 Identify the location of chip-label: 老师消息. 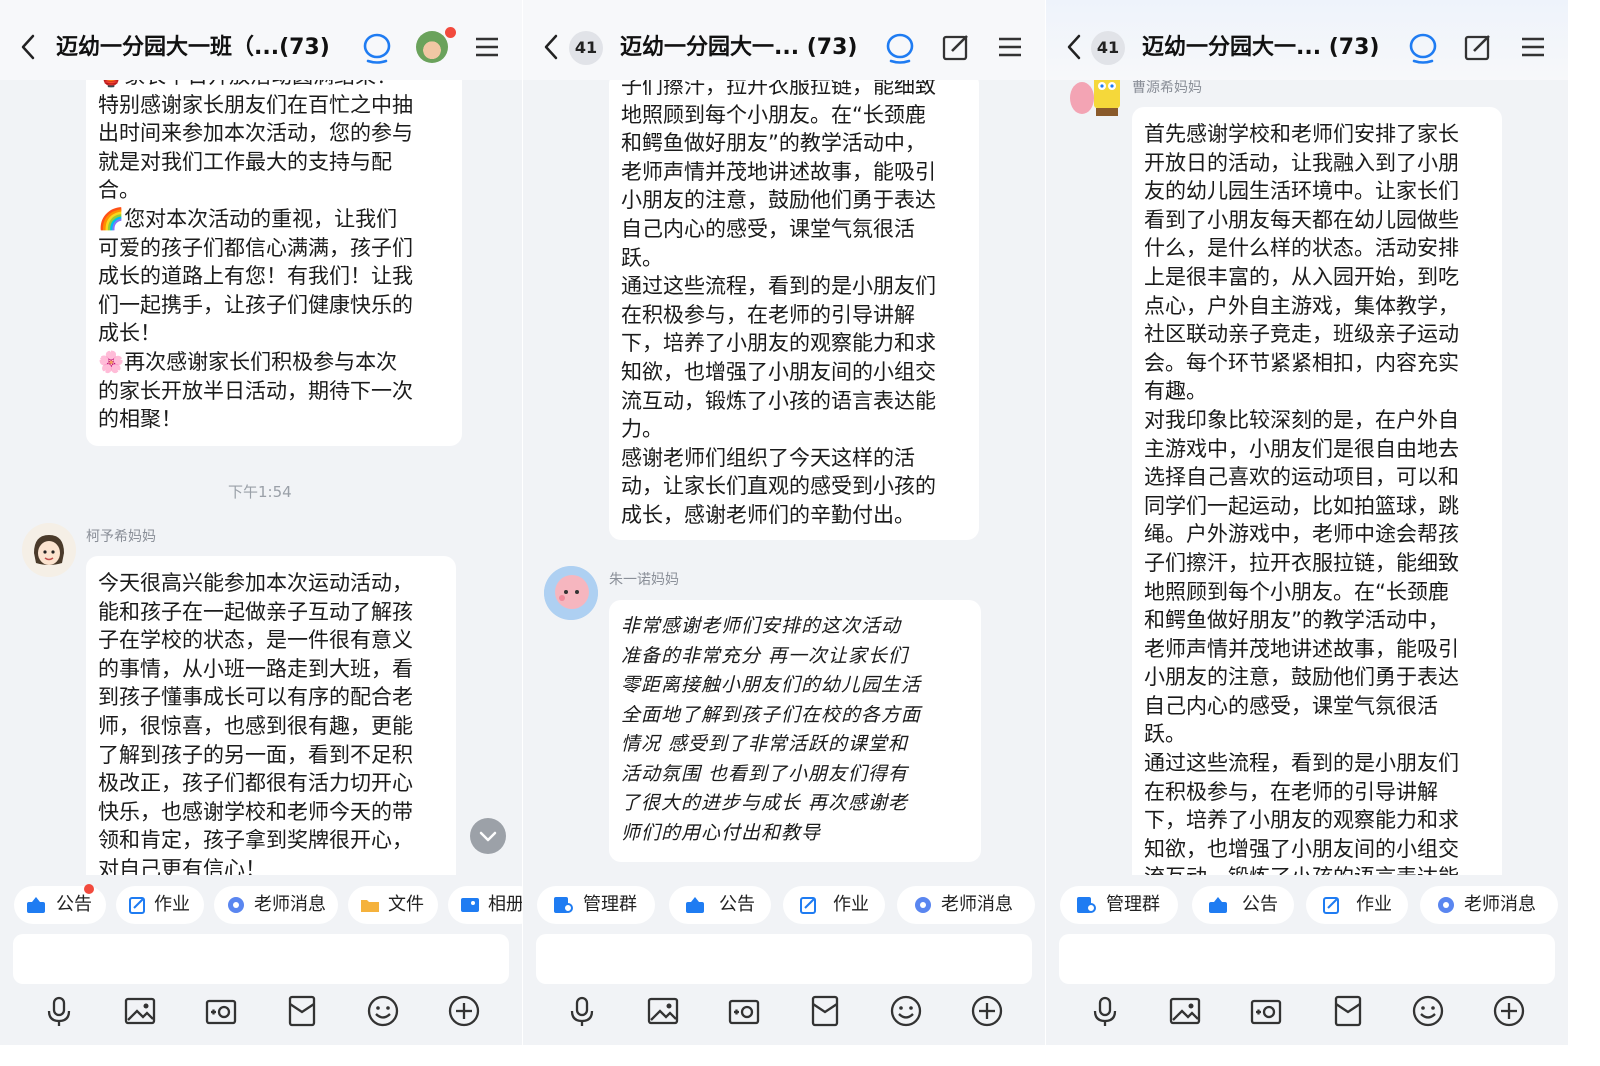
(977, 904).